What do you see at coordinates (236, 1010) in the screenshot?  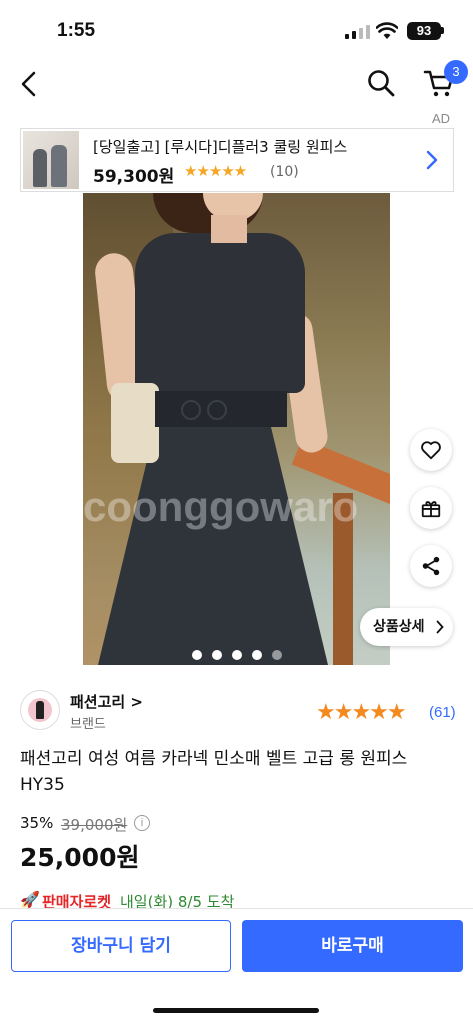 I see `home-indicator` at bounding box center [236, 1010].